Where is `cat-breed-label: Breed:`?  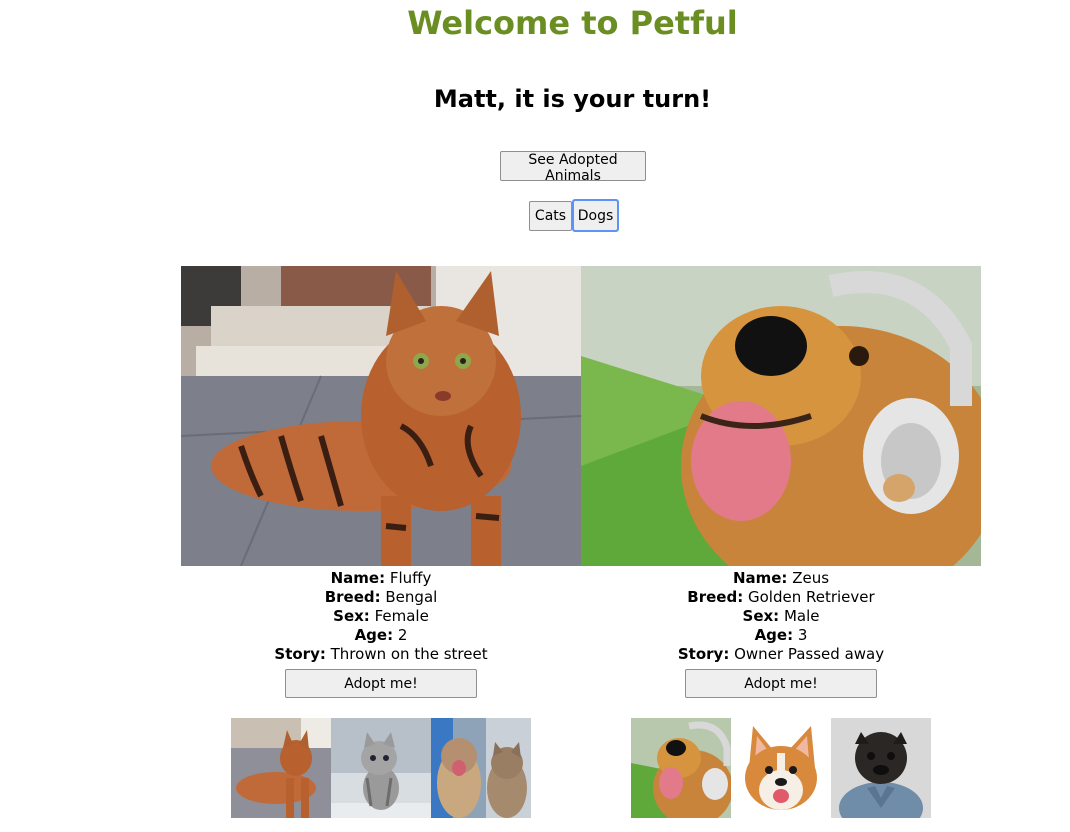 cat-breed-label: Breed: is located at coordinates (352, 597).